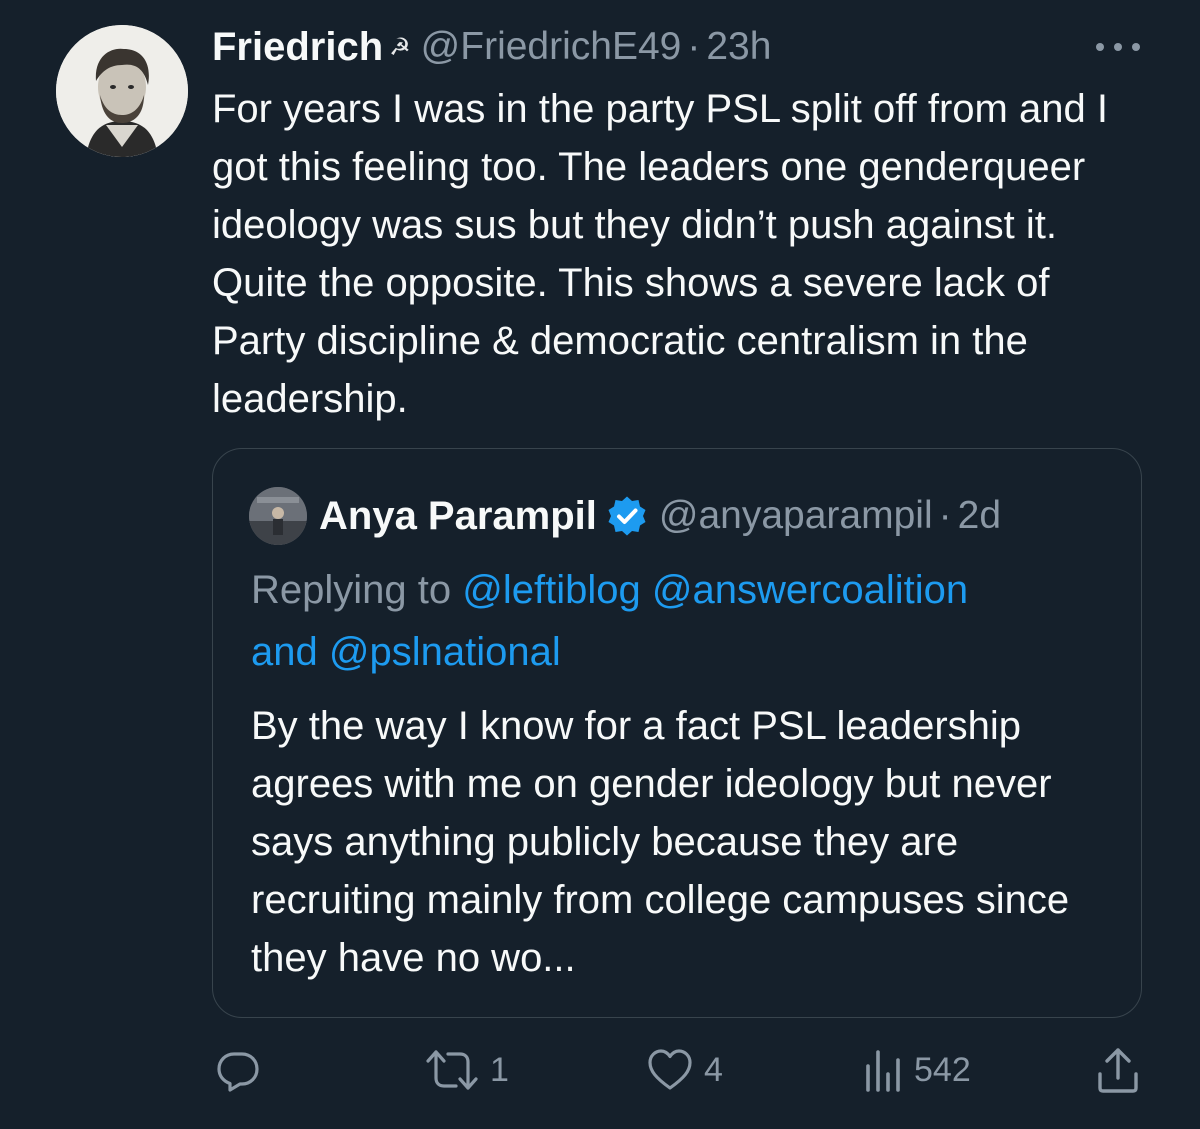 The width and height of the screenshot is (1200, 1129). What do you see at coordinates (290, 652) in the screenshot?
I see `replying-and: and` at bounding box center [290, 652].